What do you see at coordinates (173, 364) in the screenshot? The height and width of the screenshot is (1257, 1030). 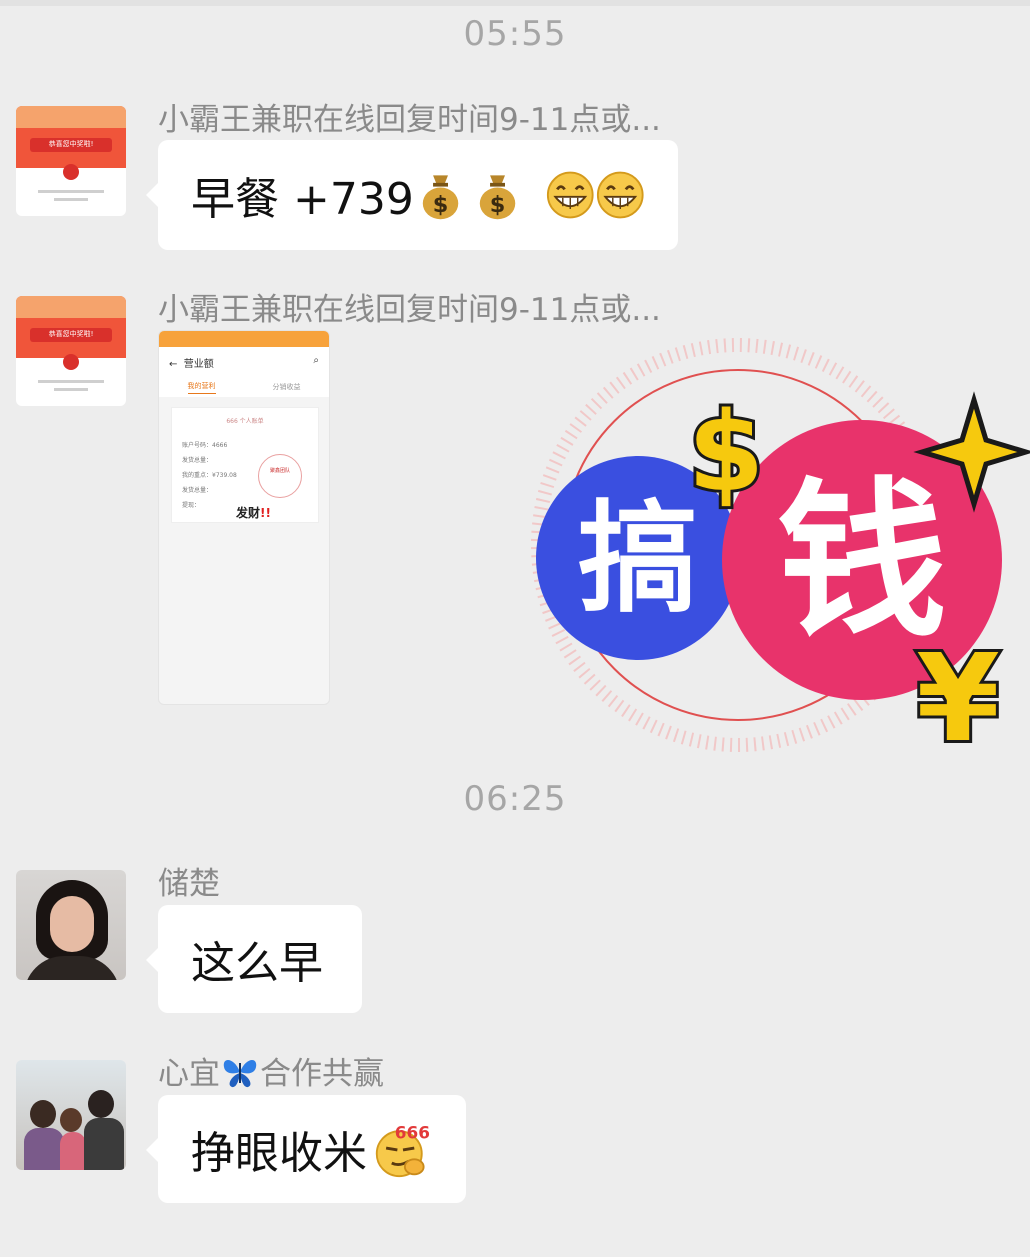 I see `back-arrow-icon: ←` at bounding box center [173, 364].